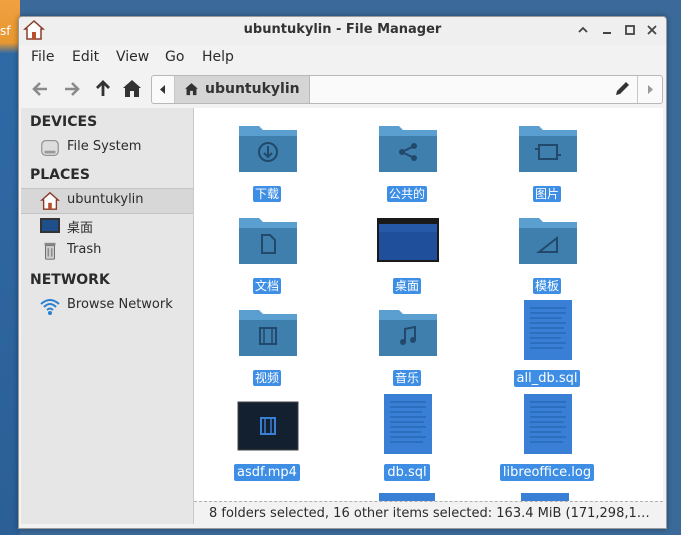 Image resolution: width=681 pixels, height=535 pixels. What do you see at coordinates (104, 146) in the screenshot?
I see `sidebar-item-label: File System` at bounding box center [104, 146].